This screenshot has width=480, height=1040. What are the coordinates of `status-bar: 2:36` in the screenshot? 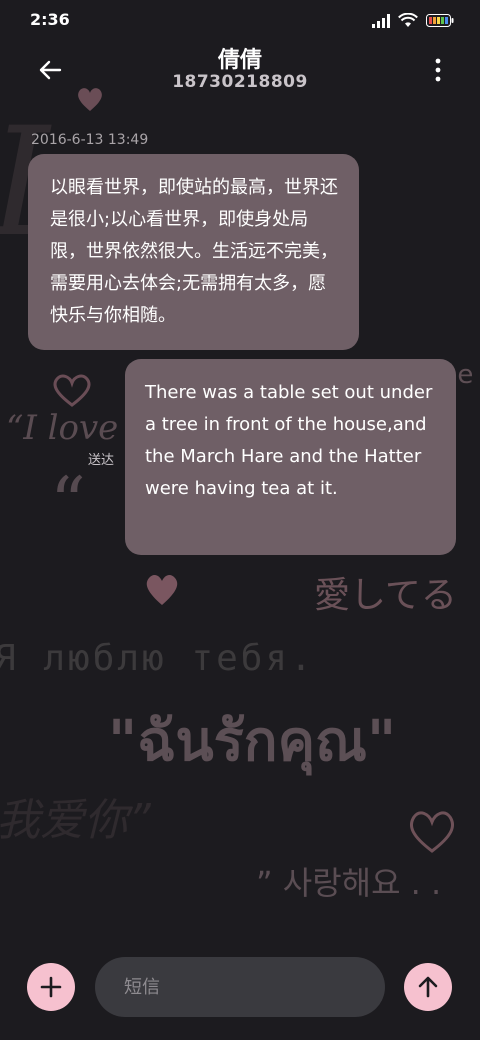 It's located at (240, 22).